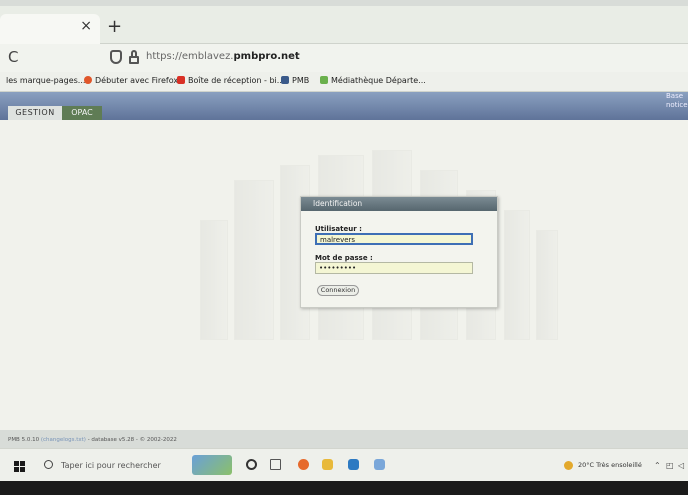  Describe the element at coordinates (324, 80) in the screenshot. I see `library-icon` at that location.